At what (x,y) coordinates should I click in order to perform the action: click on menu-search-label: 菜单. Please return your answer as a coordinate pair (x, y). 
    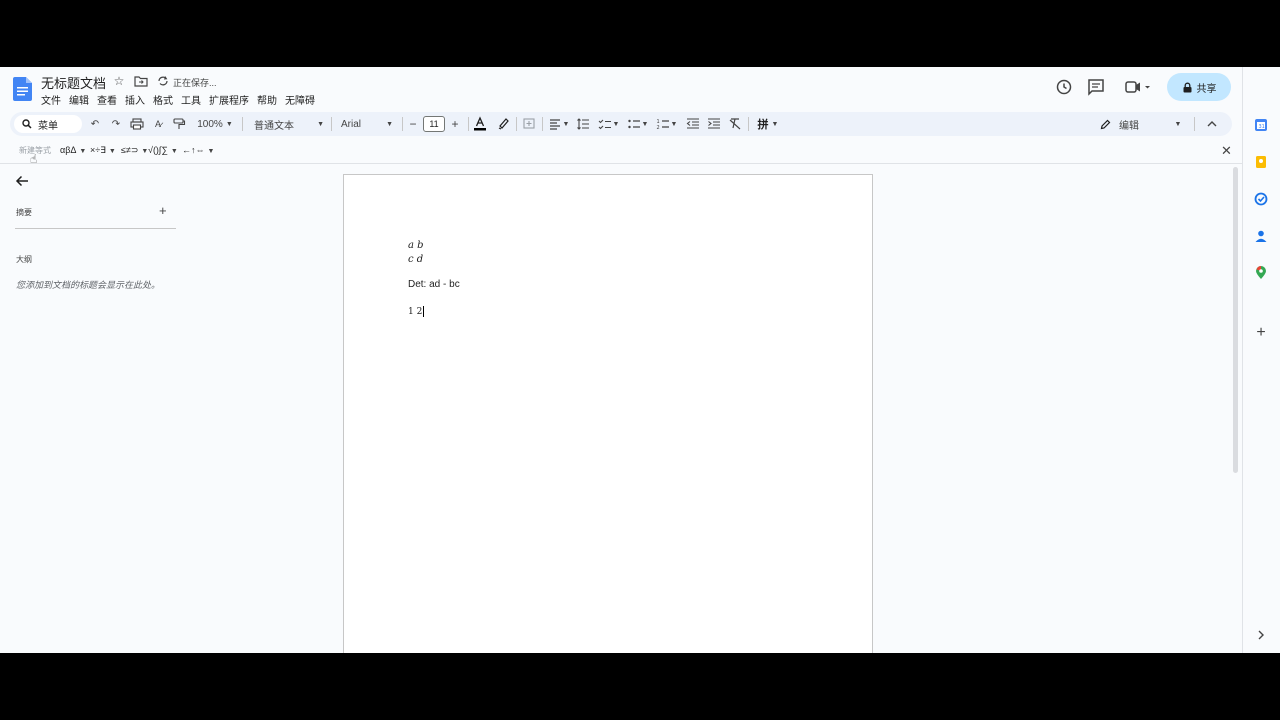
    Looking at the image, I should click on (48, 126).